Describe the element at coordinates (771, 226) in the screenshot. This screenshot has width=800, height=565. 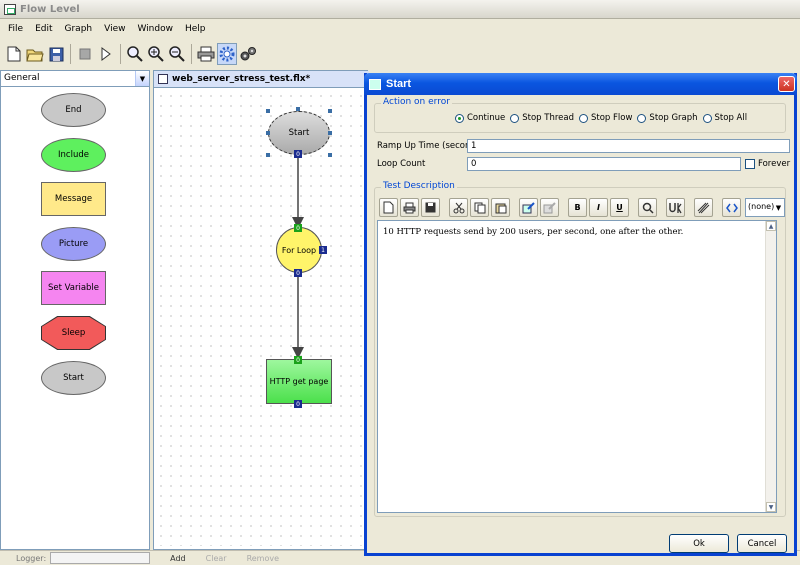
I see `scroll-up-icon: ▲` at that location.